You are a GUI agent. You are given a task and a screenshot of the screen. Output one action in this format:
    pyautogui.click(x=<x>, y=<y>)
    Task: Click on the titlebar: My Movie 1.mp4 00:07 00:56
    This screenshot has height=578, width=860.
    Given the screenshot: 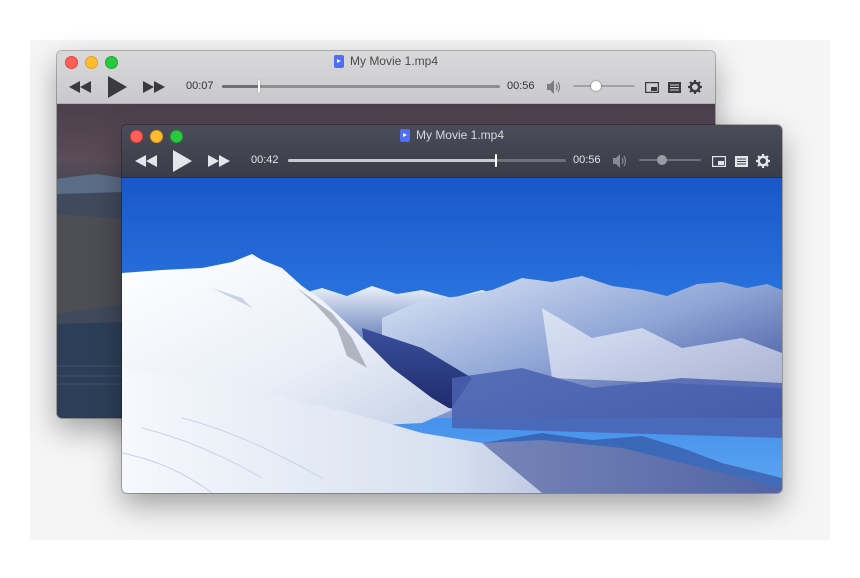 What is the action you would take?
    pyautogui.click(x=386, y=77)
    